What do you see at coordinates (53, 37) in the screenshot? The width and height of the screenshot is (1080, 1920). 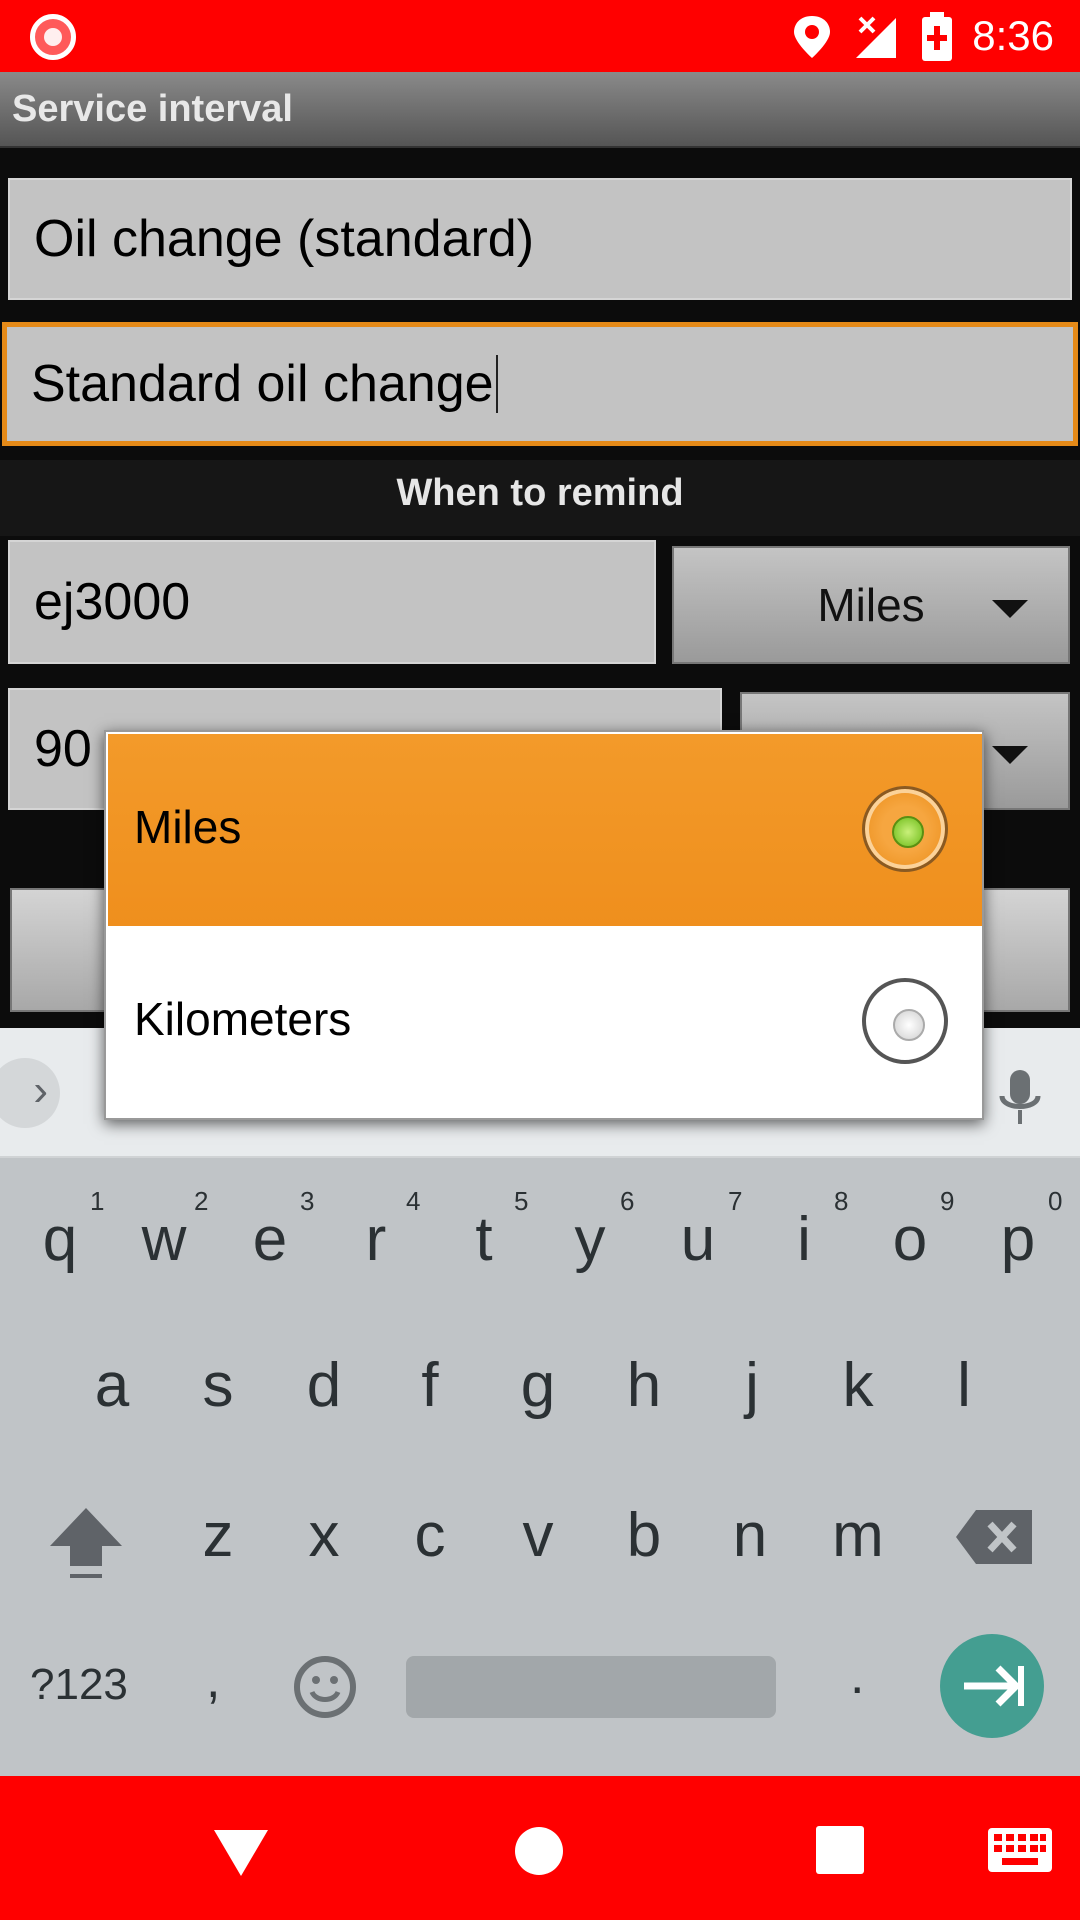 I see `record-icon` at bounding box center [53, 37].